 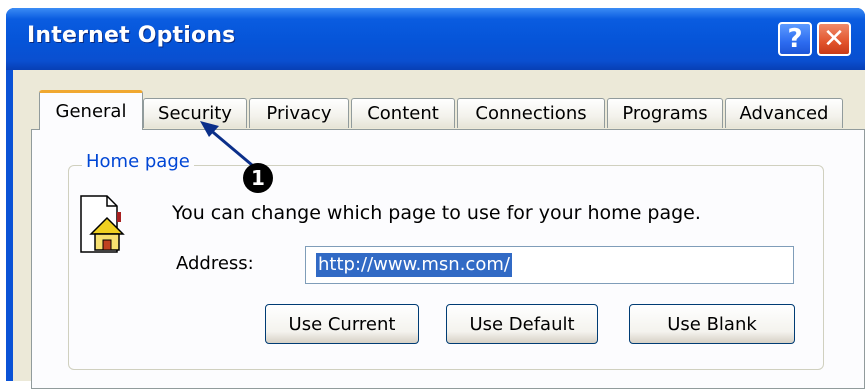 I want to click on step-callout: 1, so click(x=258, y=178).